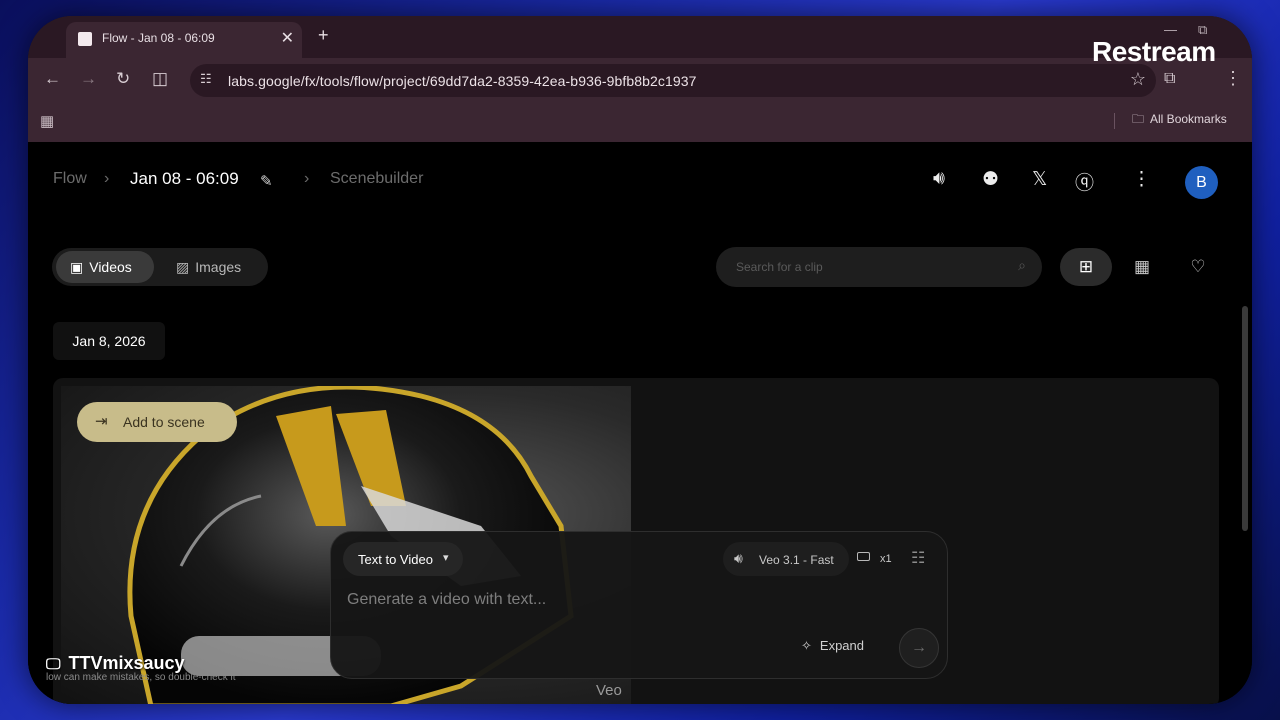 This screenshot has width=1280, height=720. What do you see at coordinates (160, 267) in the screenshot?
I see `media-type-toggle: ▣ Videos ▨ Images` at bounding box center [160, 267].